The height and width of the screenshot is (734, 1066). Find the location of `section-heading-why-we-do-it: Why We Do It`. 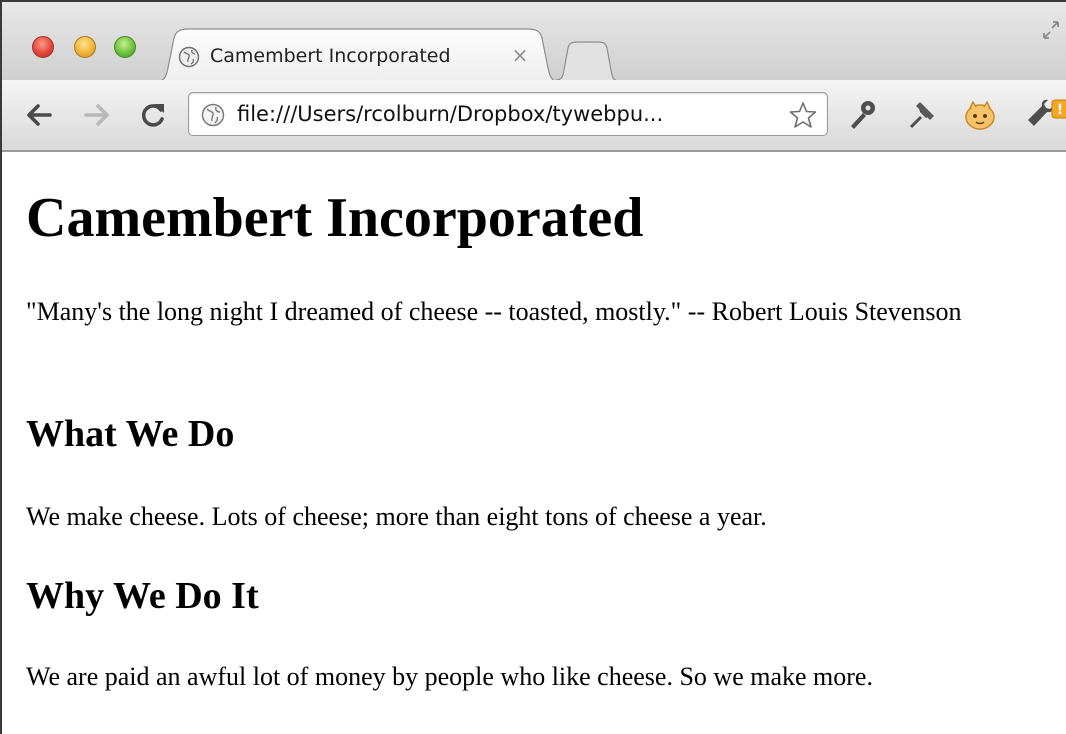

section-heading-why-we-do-it: Why We Do It is located at coordinates (142, 596).